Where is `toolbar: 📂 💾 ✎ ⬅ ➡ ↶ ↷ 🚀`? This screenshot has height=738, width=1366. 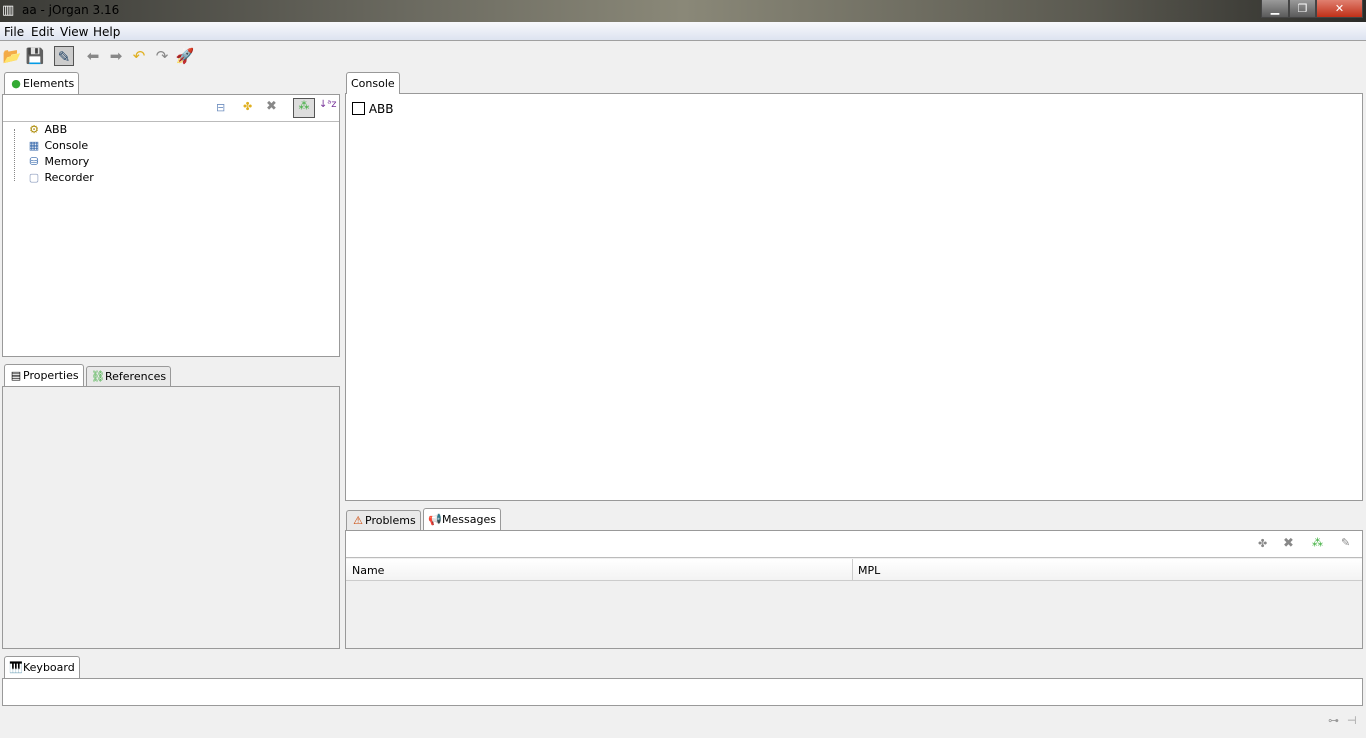
toolbar: 📂 💾 ✎ ⬅ ➡ ↶ ↷ 🚀 is located at coordinates (683, 56).